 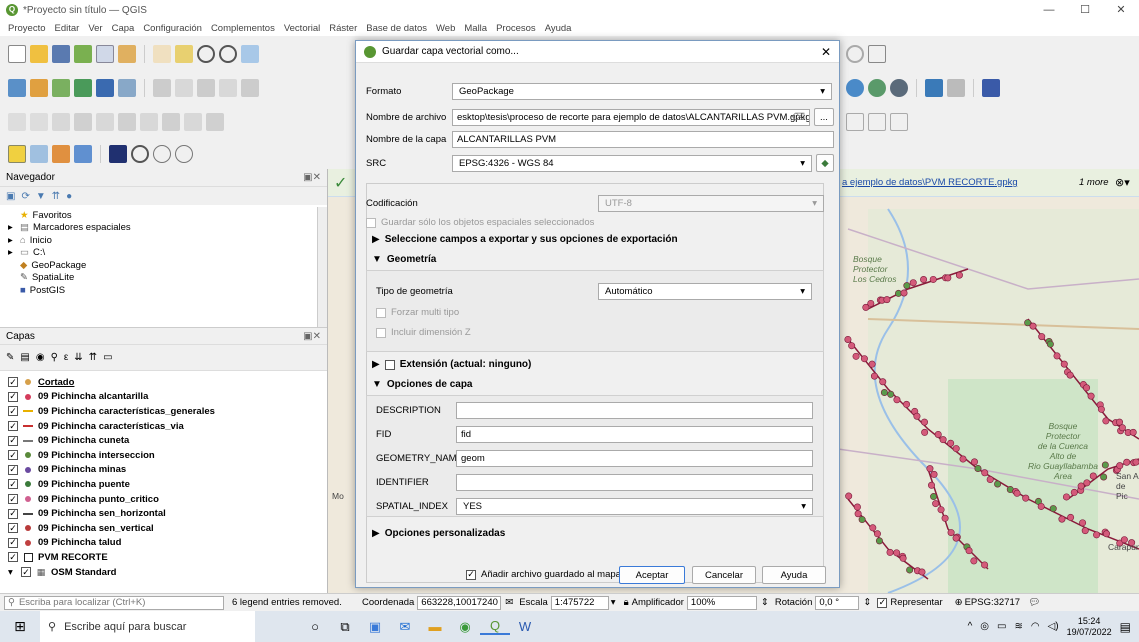 I want to click on browser-item: ◆ GeoPackage, so click(x=163, y=265).